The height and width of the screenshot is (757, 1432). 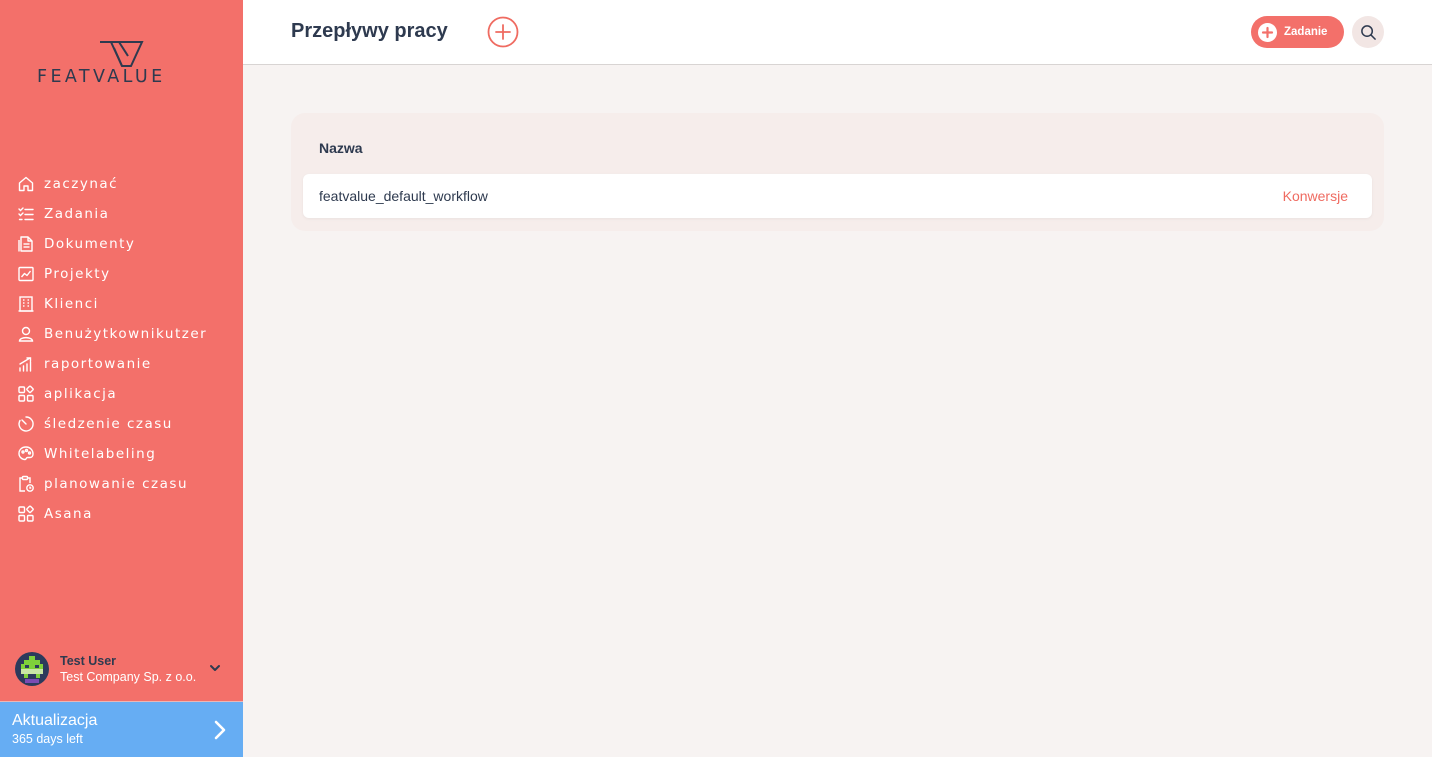 I want to click on sidebar-item-label: Dokumenty, so click(x=90, y=244).